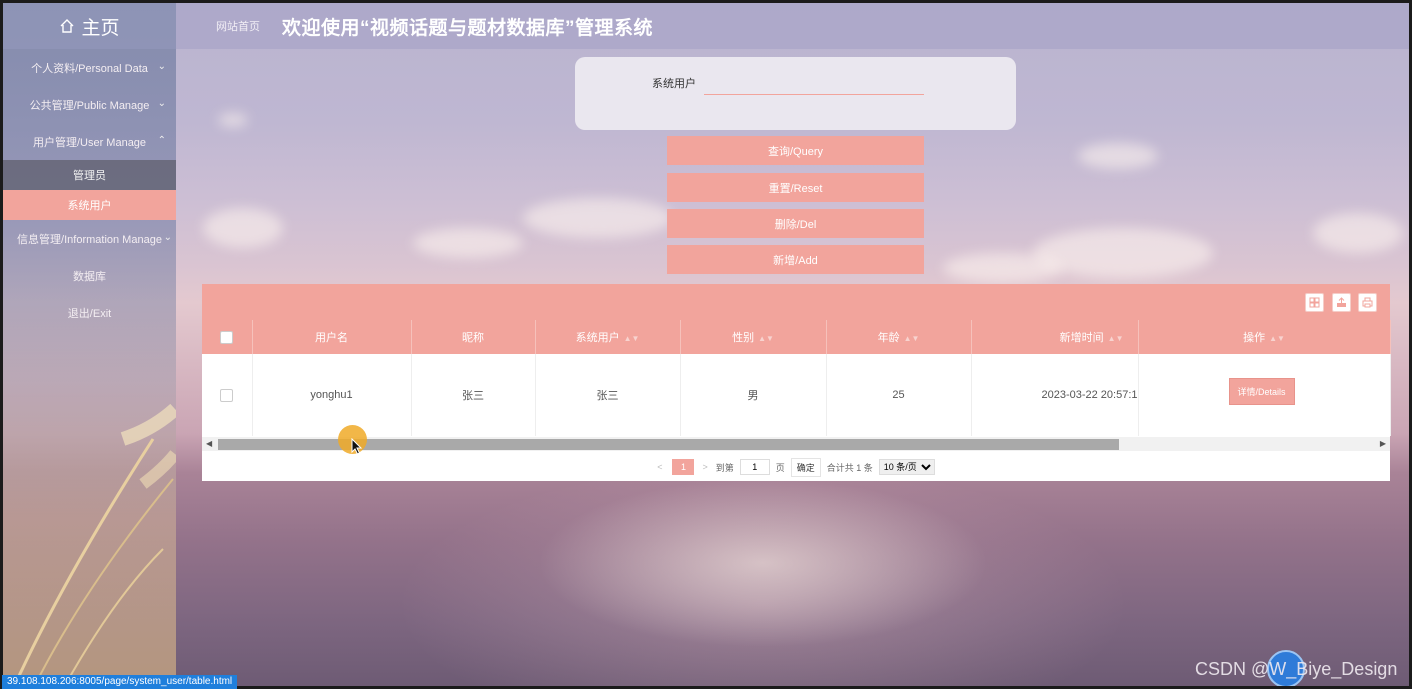  Describe the element at coordinates (906, 467) in the screenshot. I see `page-size-select: 10 条/页` at that location.